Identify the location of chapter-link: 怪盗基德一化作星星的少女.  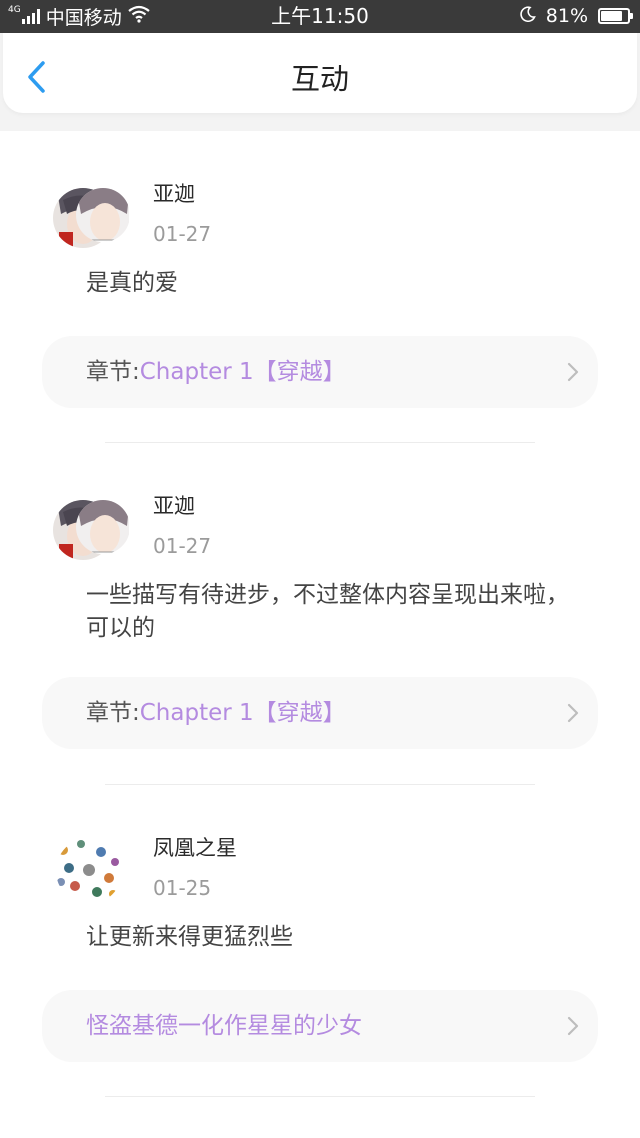
(320, 1026).